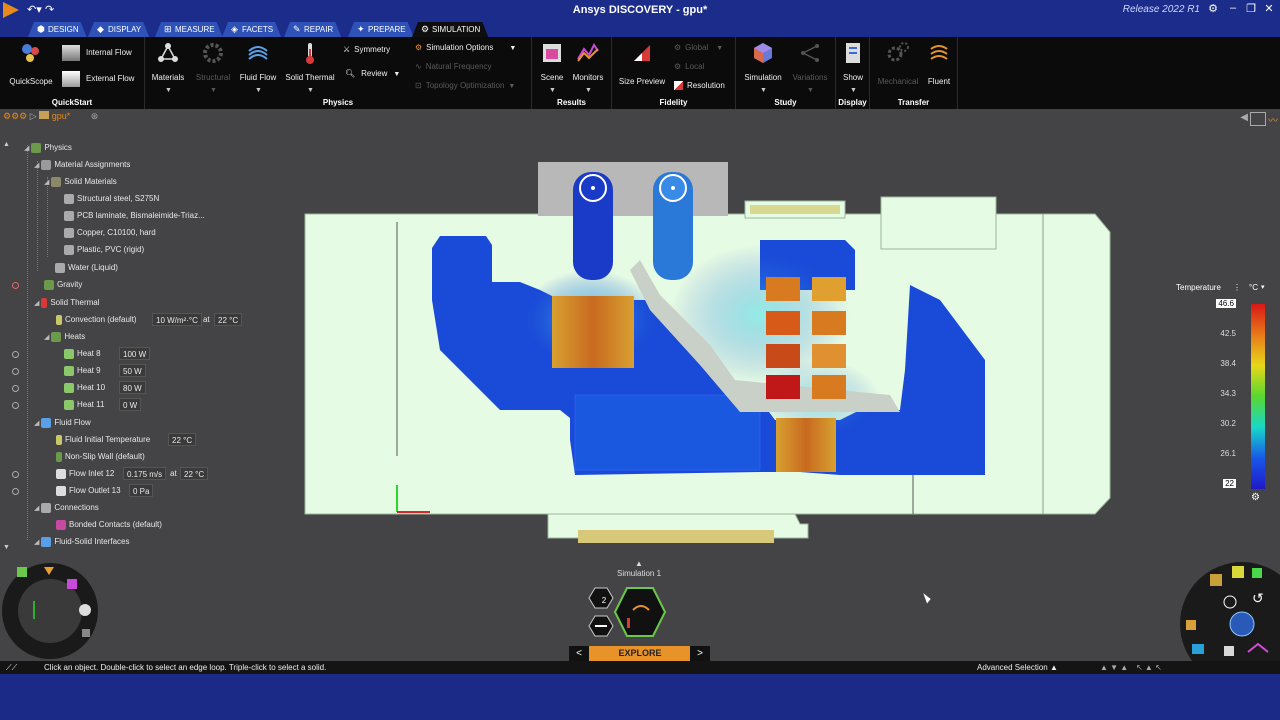 The image size is (1280, 720). Describe the element at coordinates (97, 53) in the screenshot. I see `internal-flow-button: Internal Flow` at that location.